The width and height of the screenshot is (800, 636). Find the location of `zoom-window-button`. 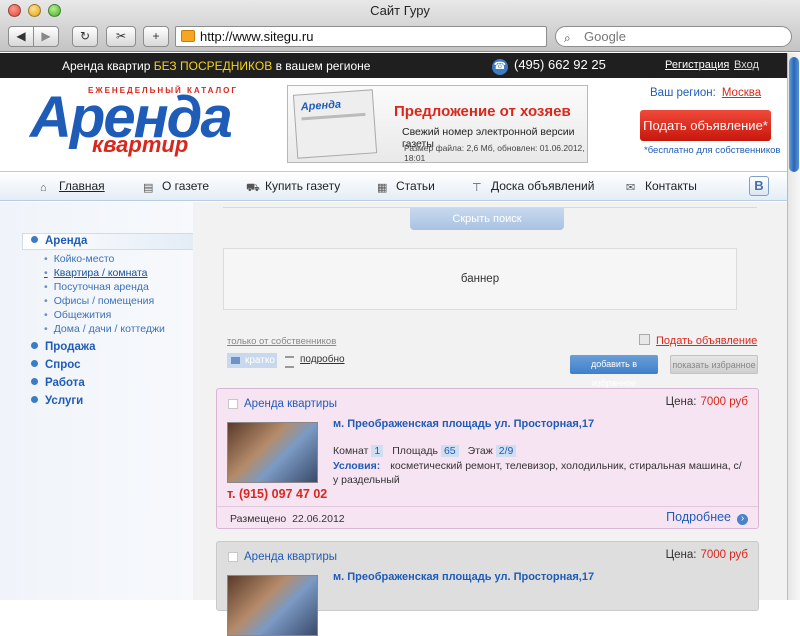

zoom-window-button is located at coordinates (54, 10).